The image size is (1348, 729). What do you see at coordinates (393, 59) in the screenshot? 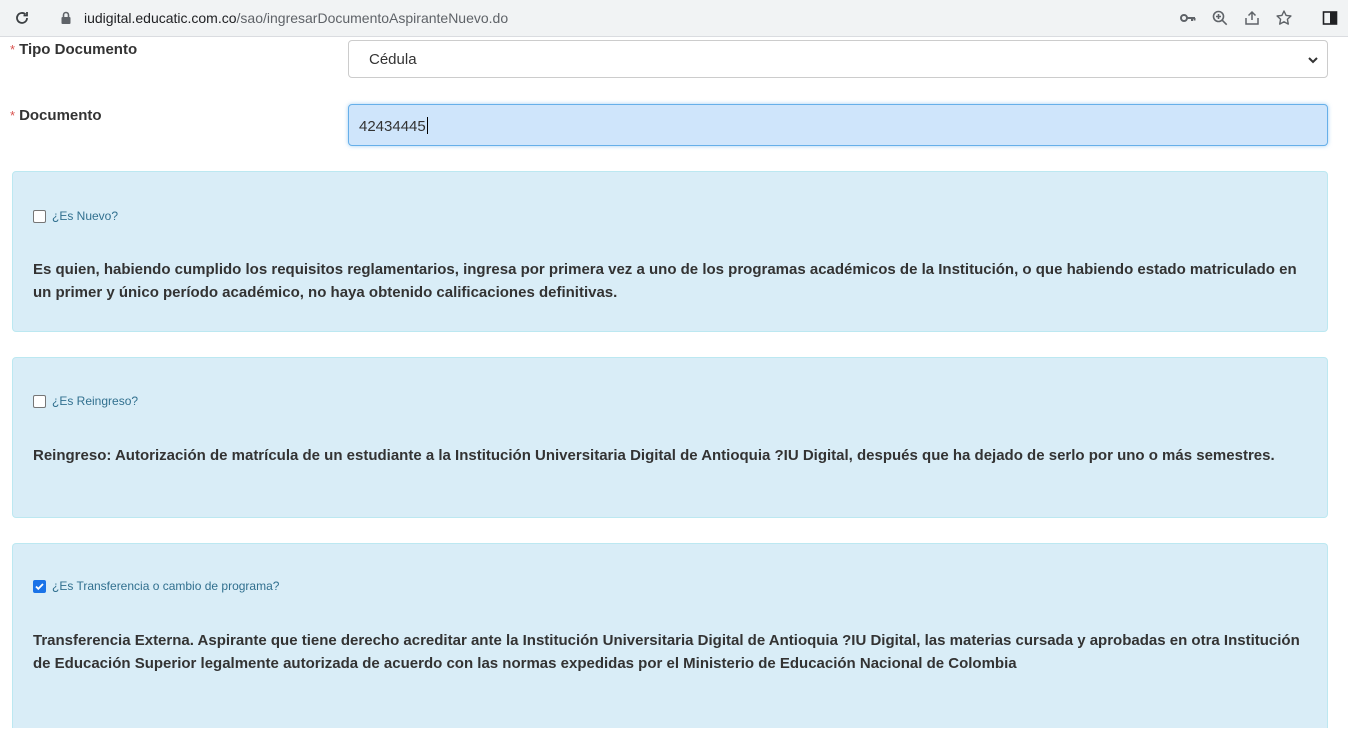
I see `tipo-documento-value: Cédula` at bounding box center [393, 59].